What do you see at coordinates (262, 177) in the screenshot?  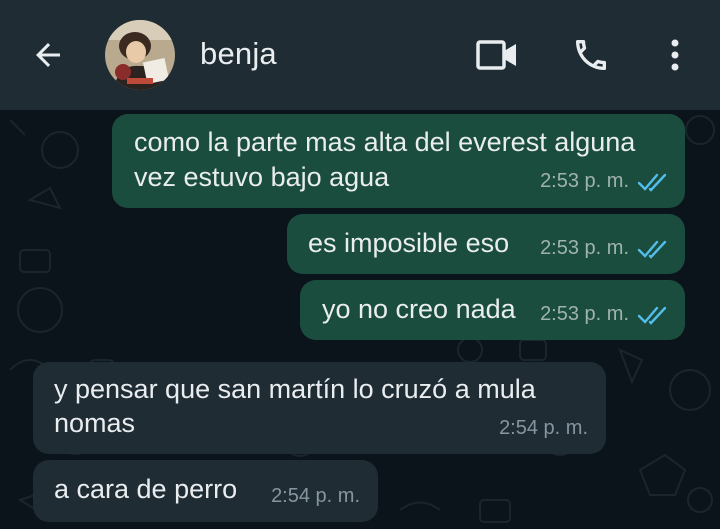 I see `message-text: vez estuvo bajo agua` at bounding box center [262, 177].